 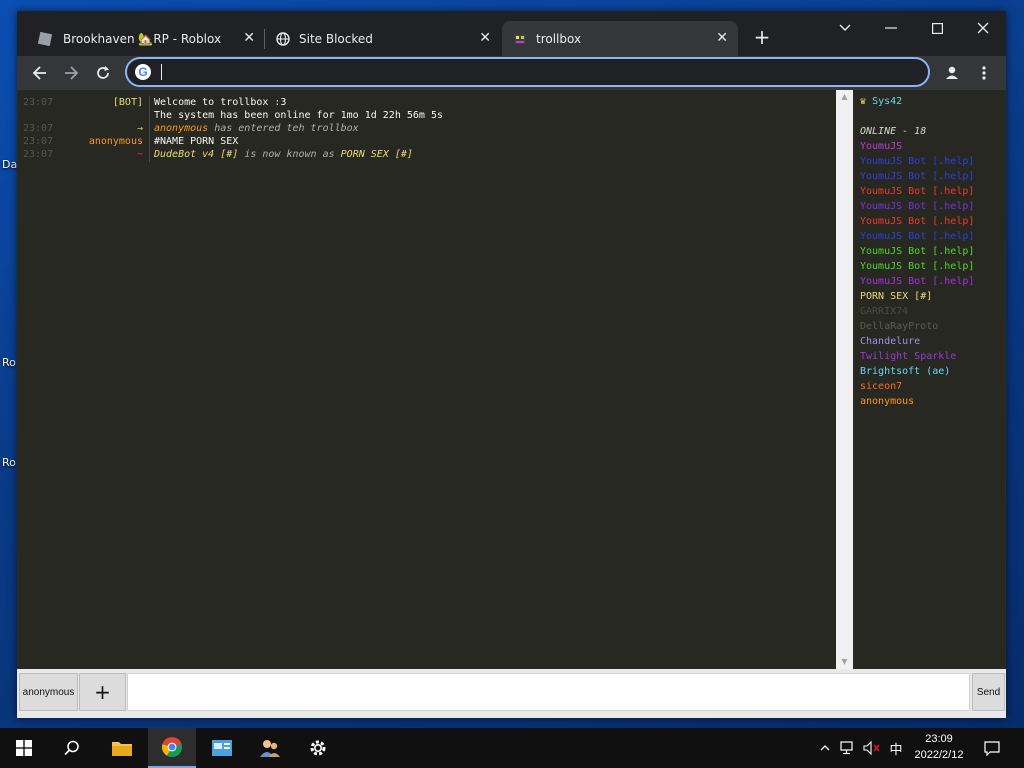 What do you see at coordinates (984, 73) in the screenshot?
I see `menu-icon` at bounding box center [984, 73].